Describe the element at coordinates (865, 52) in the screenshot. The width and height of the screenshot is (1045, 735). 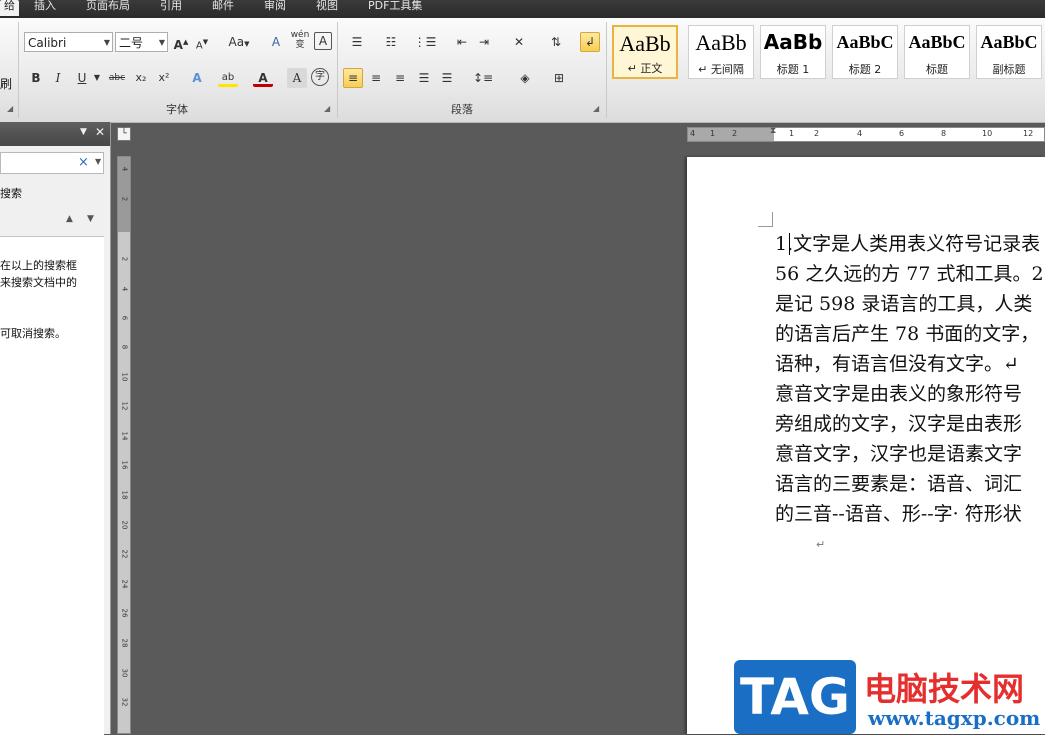
I see `style-heading-2: AaBbC 标题 2` at that location.